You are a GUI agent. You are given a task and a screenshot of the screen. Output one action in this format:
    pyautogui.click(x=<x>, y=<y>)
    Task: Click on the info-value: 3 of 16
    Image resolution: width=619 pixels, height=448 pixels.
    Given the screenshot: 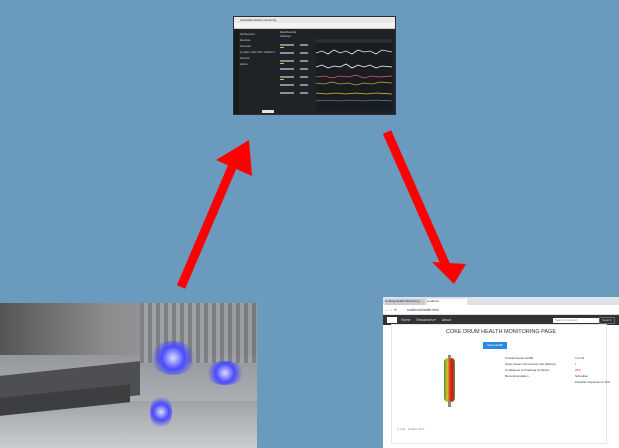 What is the action you would take?
    pyautogui.click(x=580, y=358)
    